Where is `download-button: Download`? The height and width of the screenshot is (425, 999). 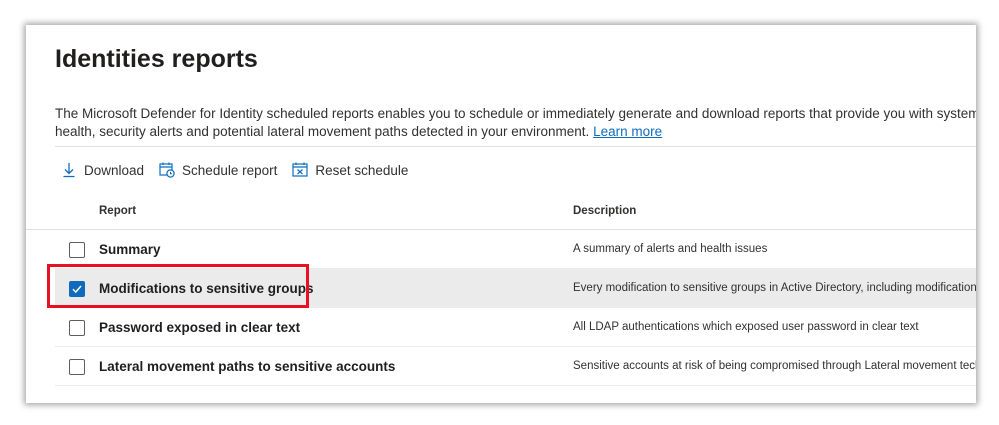 download-button: Download is located at coordinates (102, 170).